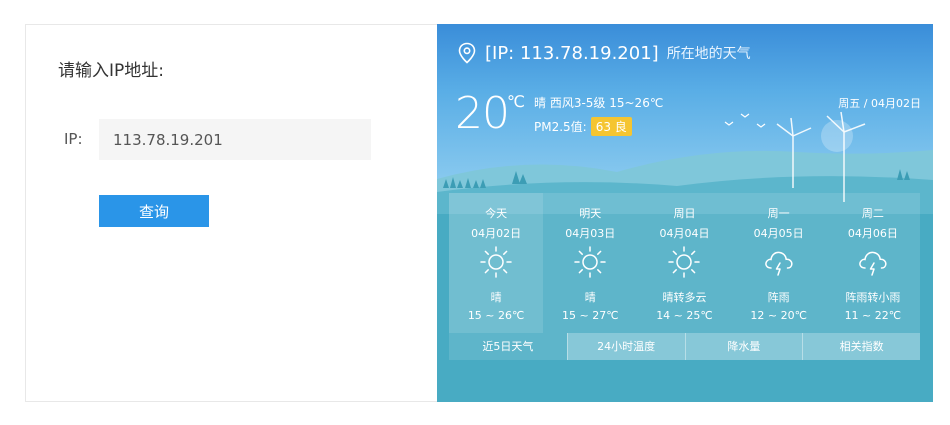  I want to click on current-temperature: 20, so click(482, 113).